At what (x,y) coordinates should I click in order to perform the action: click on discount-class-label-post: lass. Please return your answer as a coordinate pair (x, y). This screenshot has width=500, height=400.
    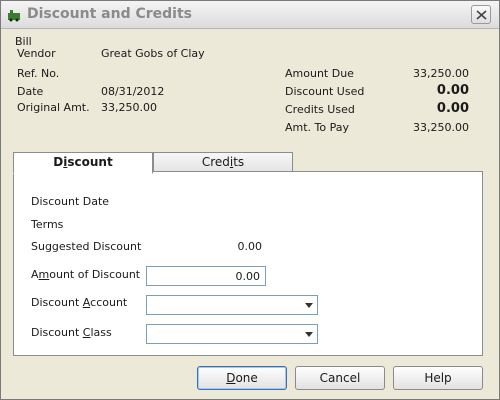
    Looking at the image, I should click on (101, 332).